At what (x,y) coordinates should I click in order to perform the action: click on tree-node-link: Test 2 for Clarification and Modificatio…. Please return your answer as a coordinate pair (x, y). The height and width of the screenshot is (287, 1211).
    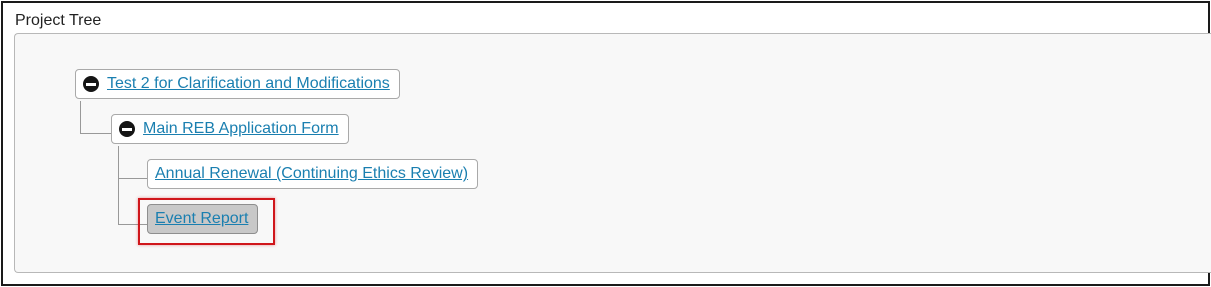
    Looking at the image, I should click on (248, 84).